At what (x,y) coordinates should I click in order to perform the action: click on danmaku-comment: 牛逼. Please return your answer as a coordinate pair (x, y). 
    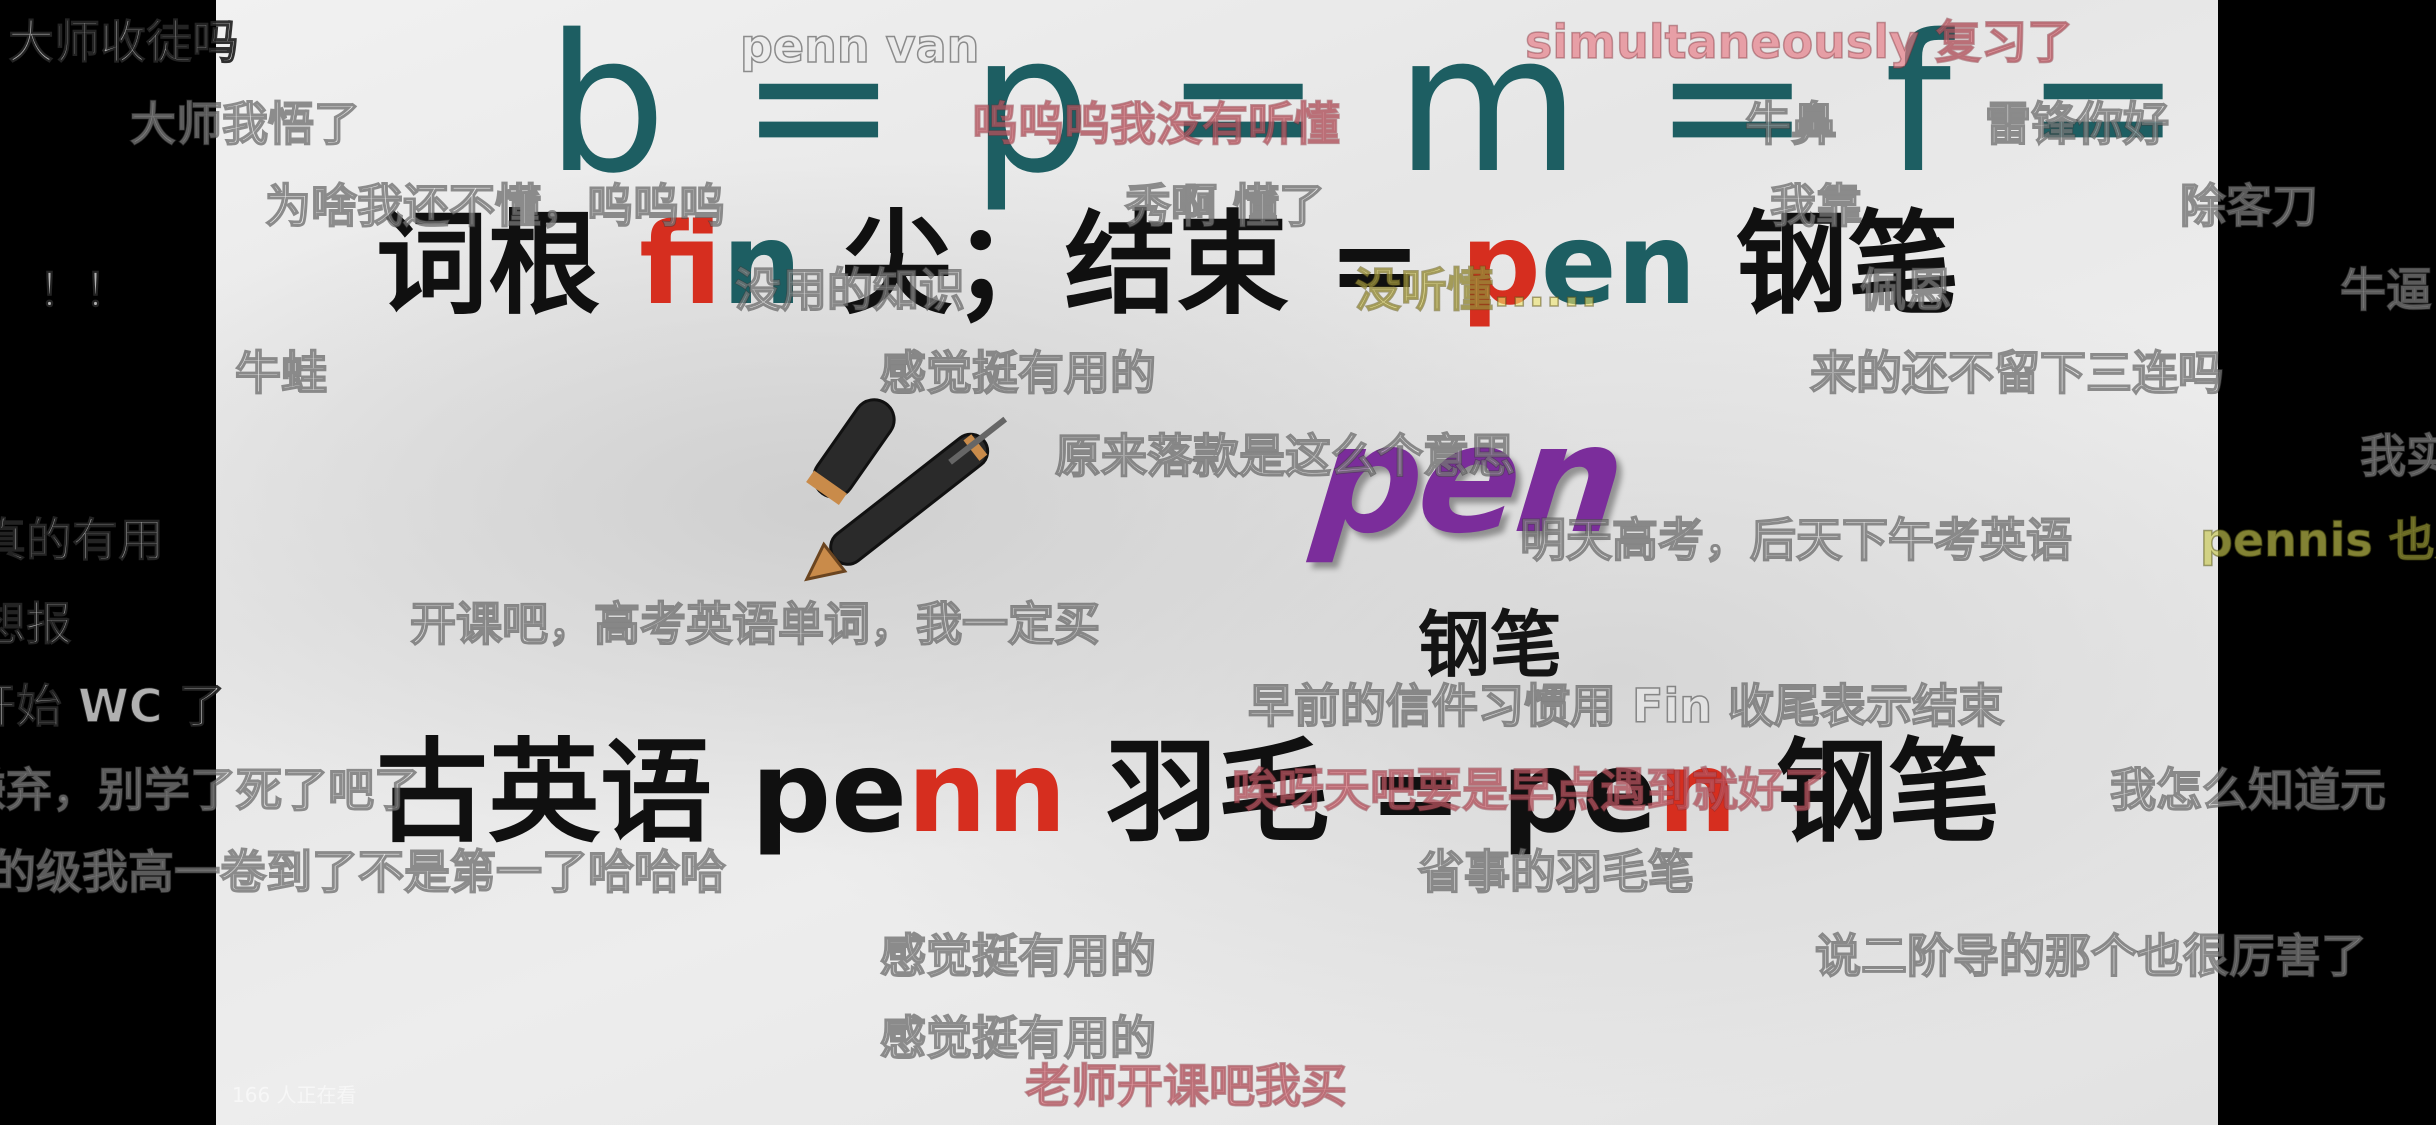
    Looking at the image, I should click on (2386, 290).